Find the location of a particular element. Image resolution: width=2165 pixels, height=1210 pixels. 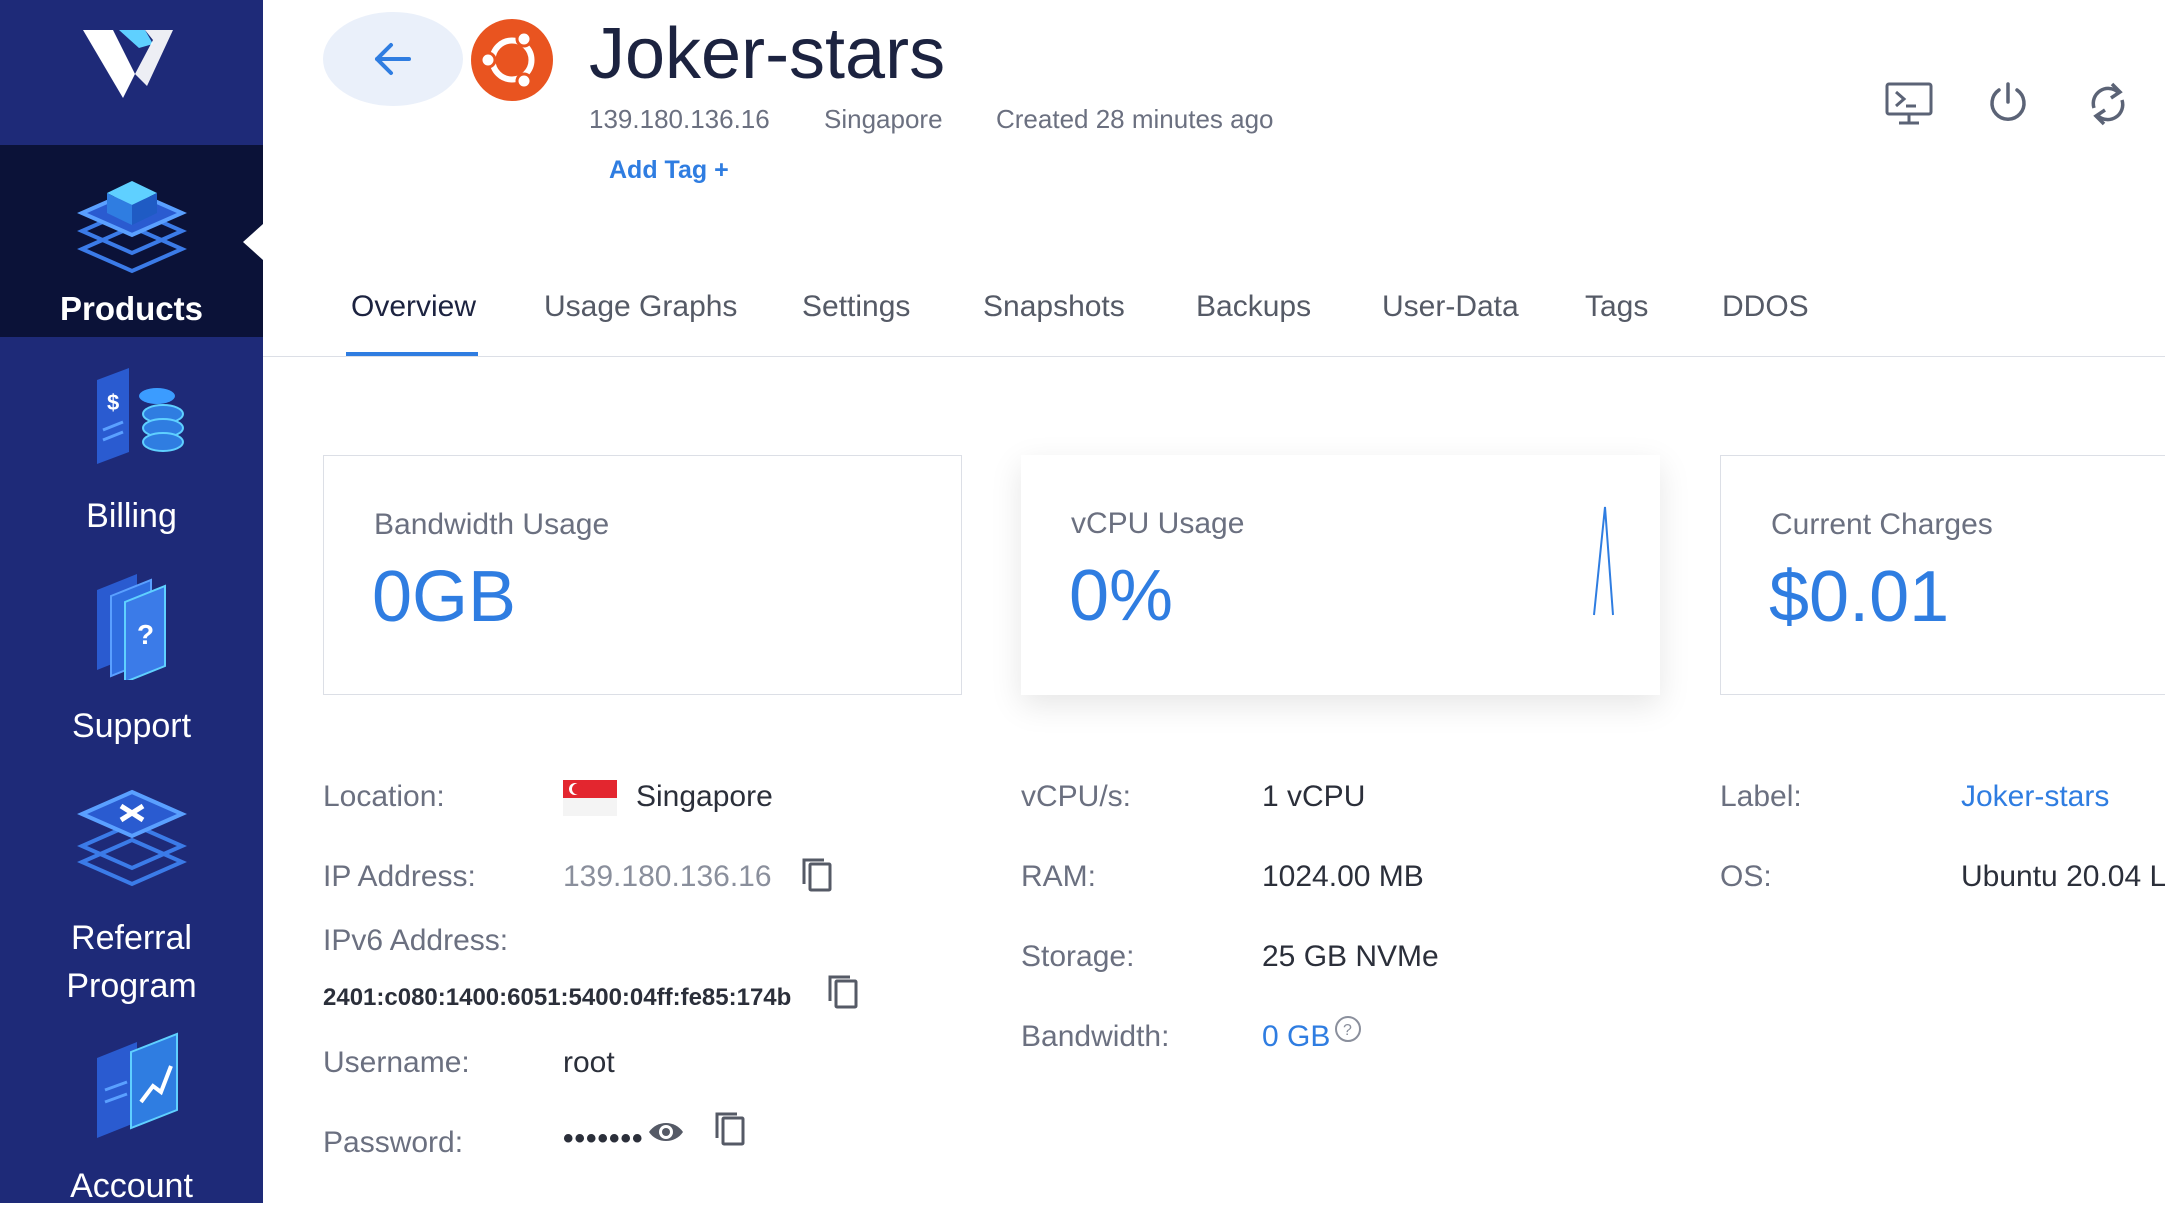

header-ip: 139.180.136.16 is located at coordinates (679, 119).